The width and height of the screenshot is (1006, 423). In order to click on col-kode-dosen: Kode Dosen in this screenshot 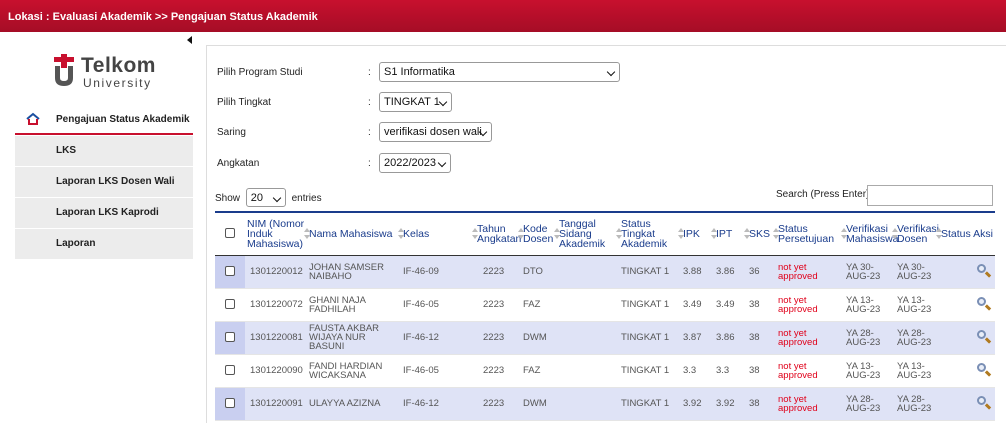, I will do `click(537, 233)`.